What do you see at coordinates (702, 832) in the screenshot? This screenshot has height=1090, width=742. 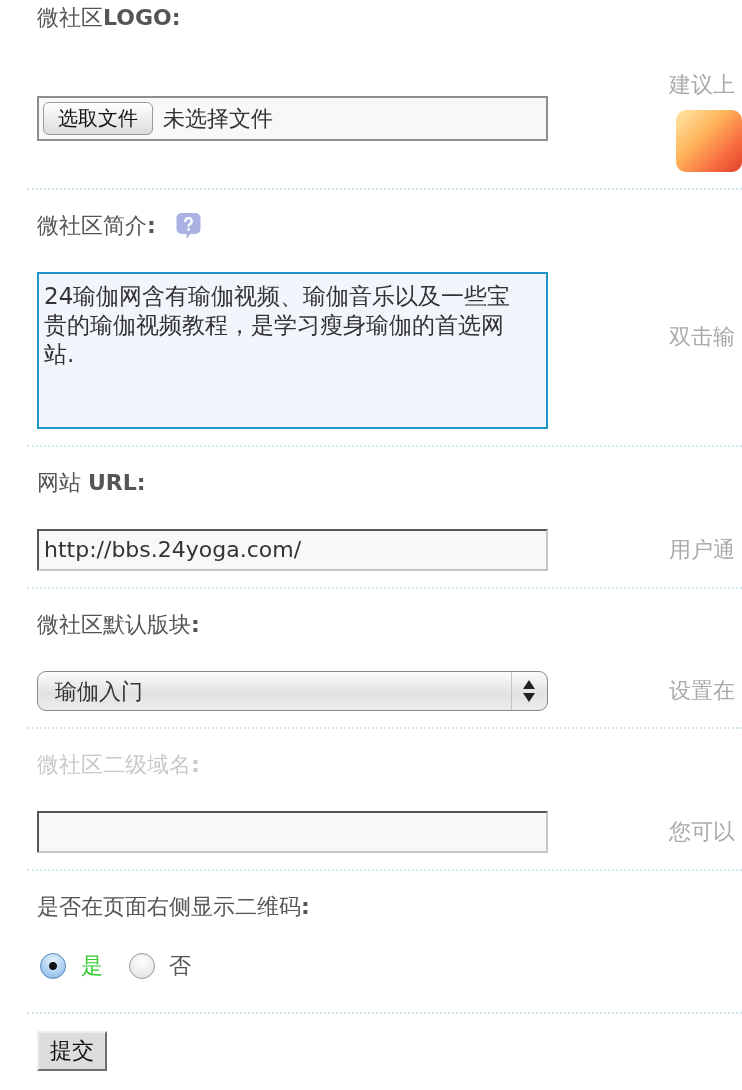 I see `hint-text: 您可以` at bounding box center [702, 832].